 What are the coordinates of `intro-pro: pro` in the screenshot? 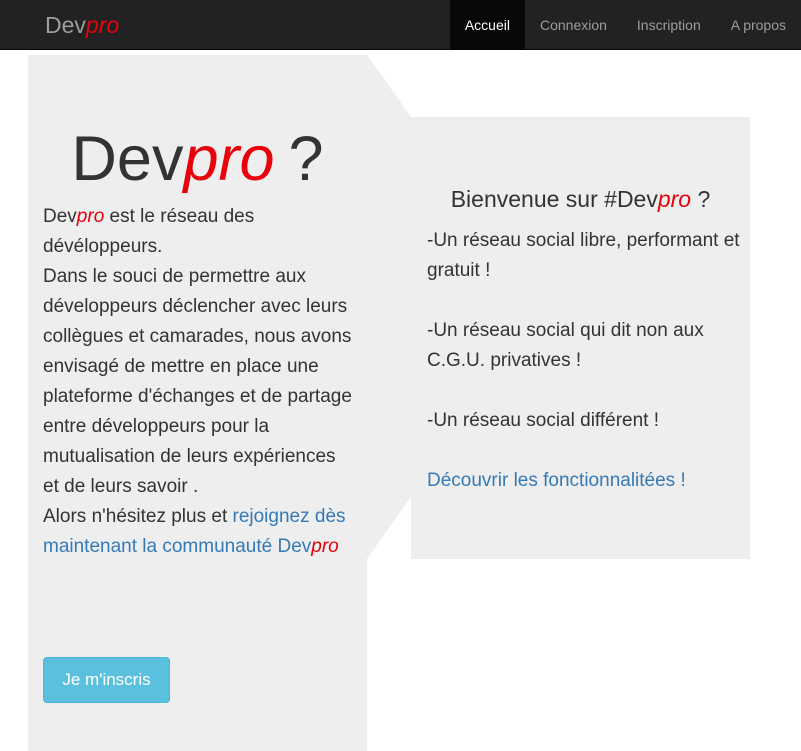 It's located at (90, 216).